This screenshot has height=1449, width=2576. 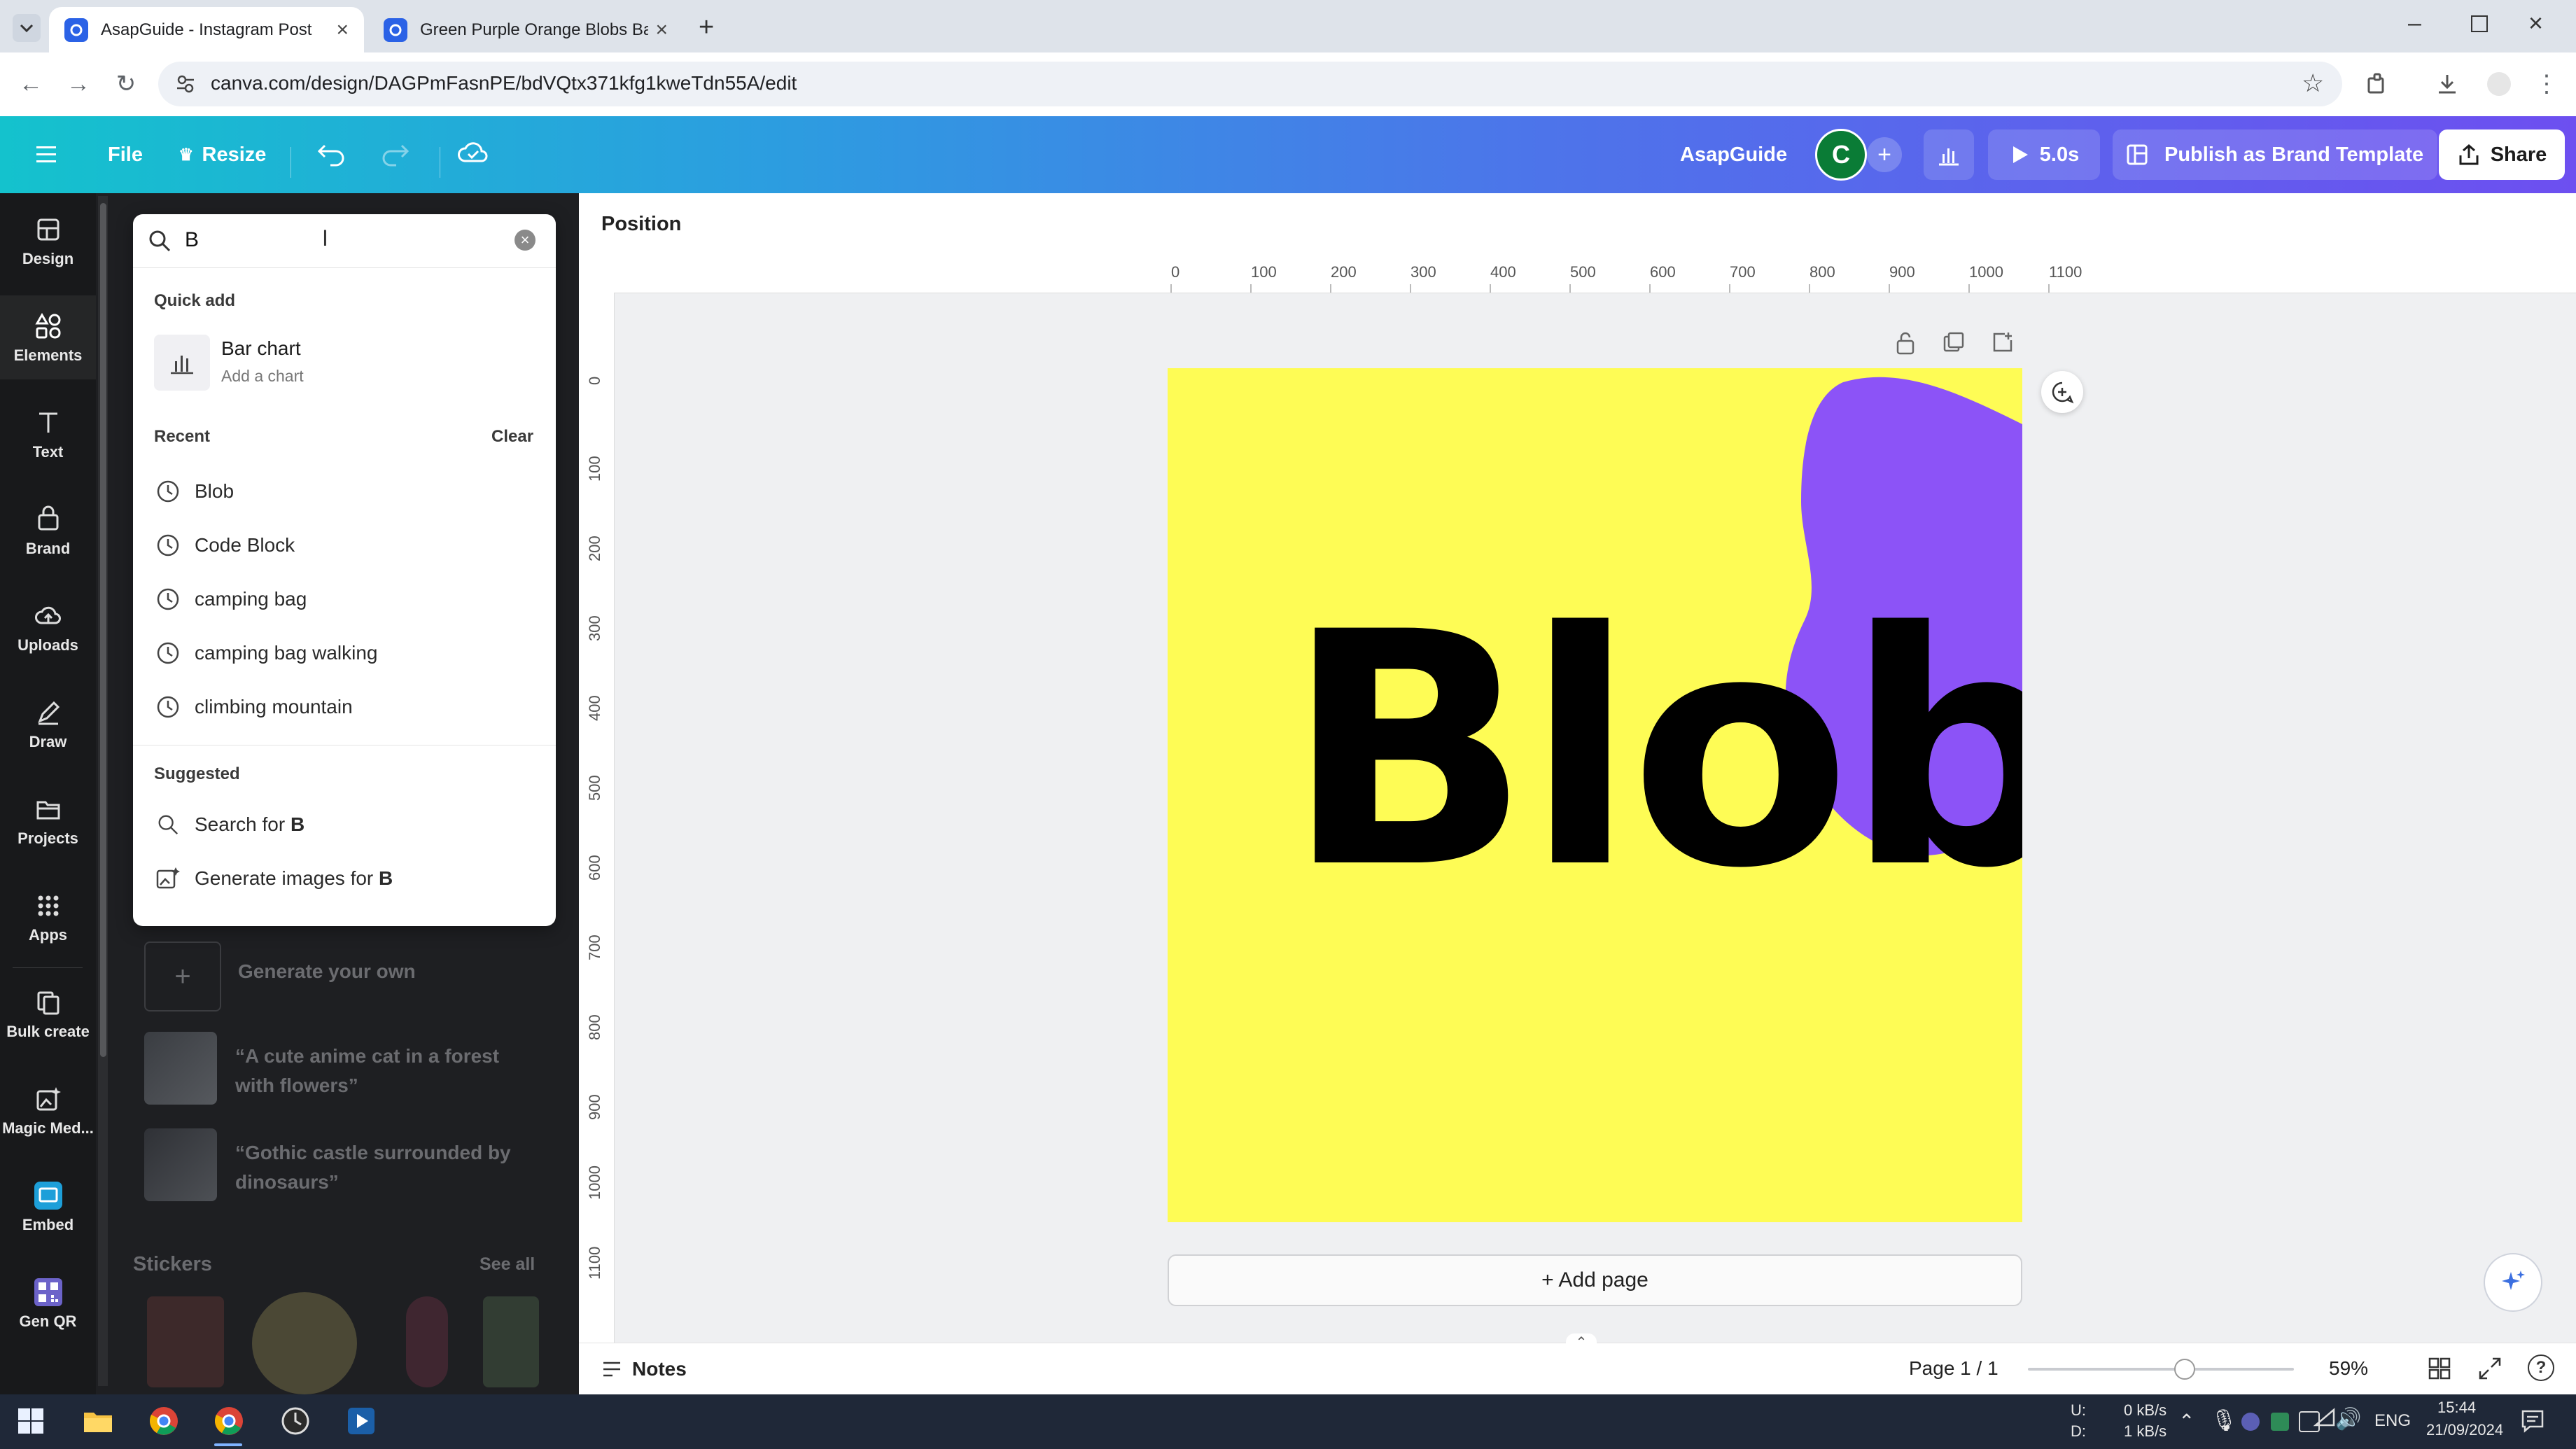 I want to click on redo-icon, so click(x=394, y=153).